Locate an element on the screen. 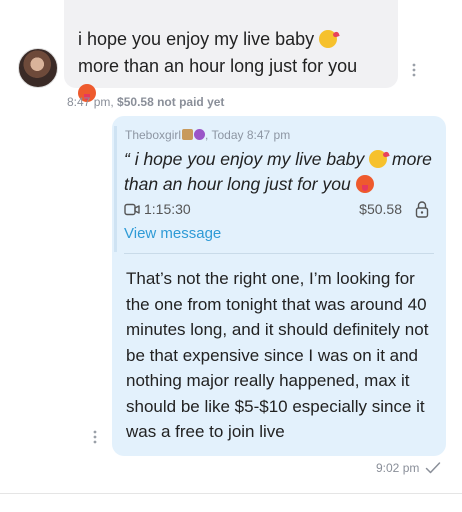 The image size is (462, 512). media-price: $50.58 is located at coordinates (380, 209).